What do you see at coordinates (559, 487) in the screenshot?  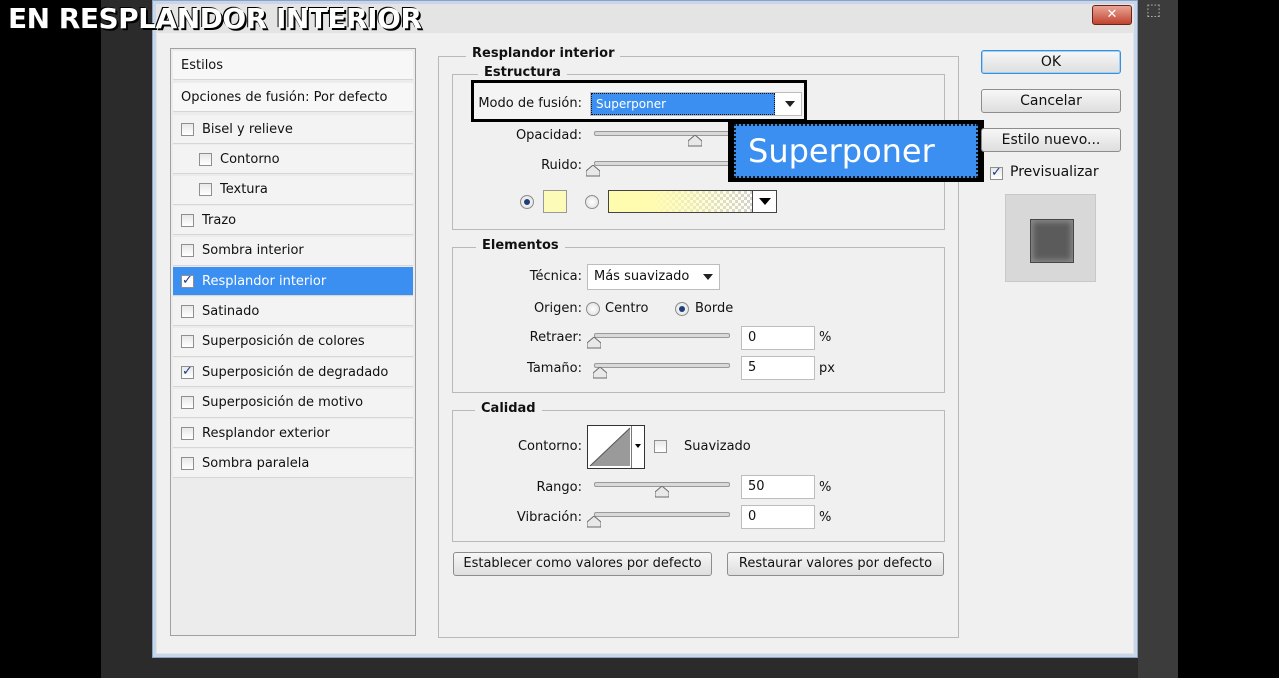 I see `range-label: Rango:` at bounding box center [559, 487].